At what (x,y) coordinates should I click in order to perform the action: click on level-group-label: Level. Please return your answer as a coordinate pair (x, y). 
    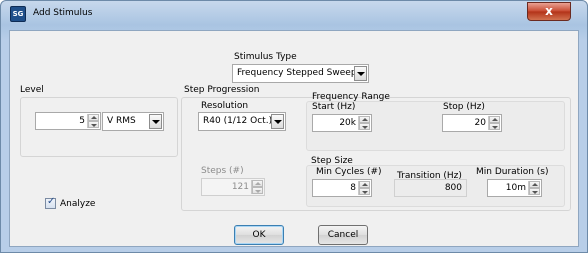
    Looking at the image, I should click on (32, 90).